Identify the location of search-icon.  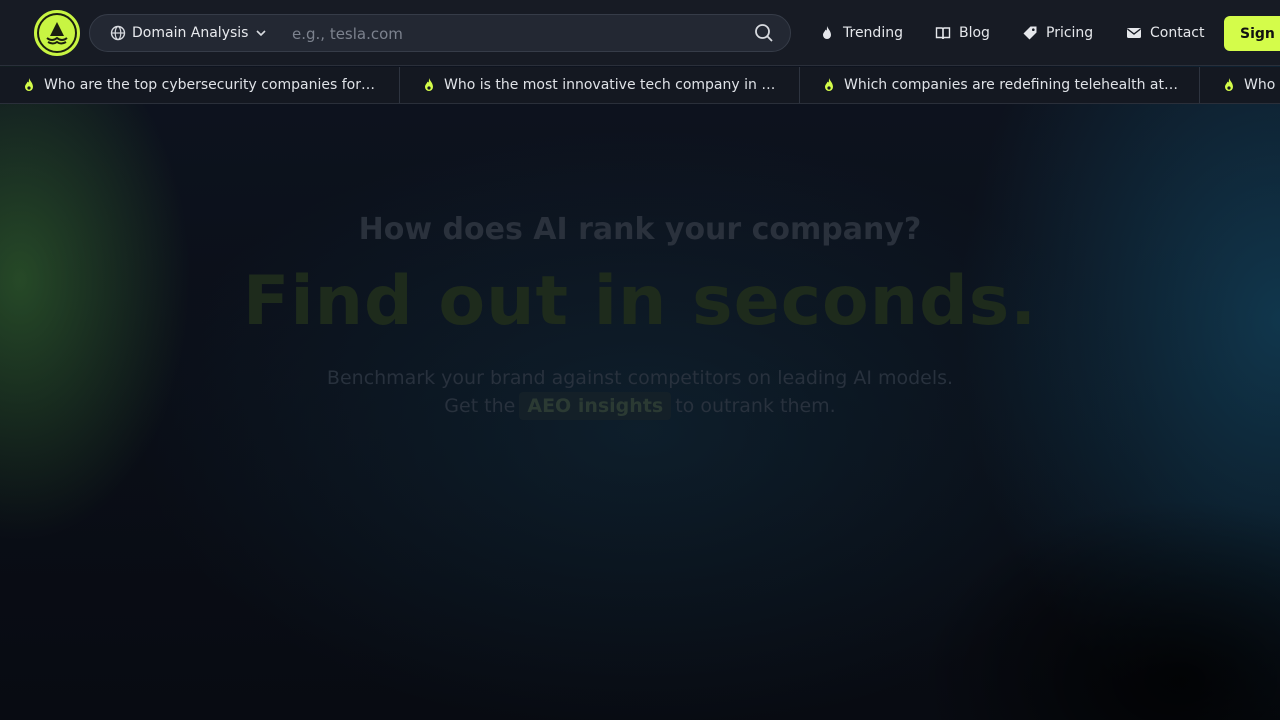
(764, 33).